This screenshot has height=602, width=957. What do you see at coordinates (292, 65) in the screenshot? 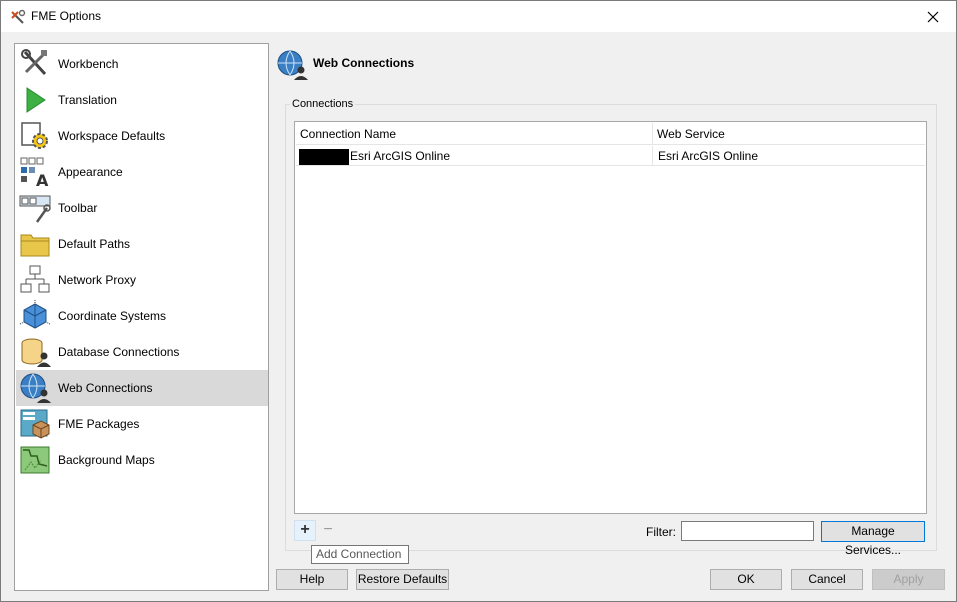
I see `web-connections-header-icon` at bounding box center [292, 65].